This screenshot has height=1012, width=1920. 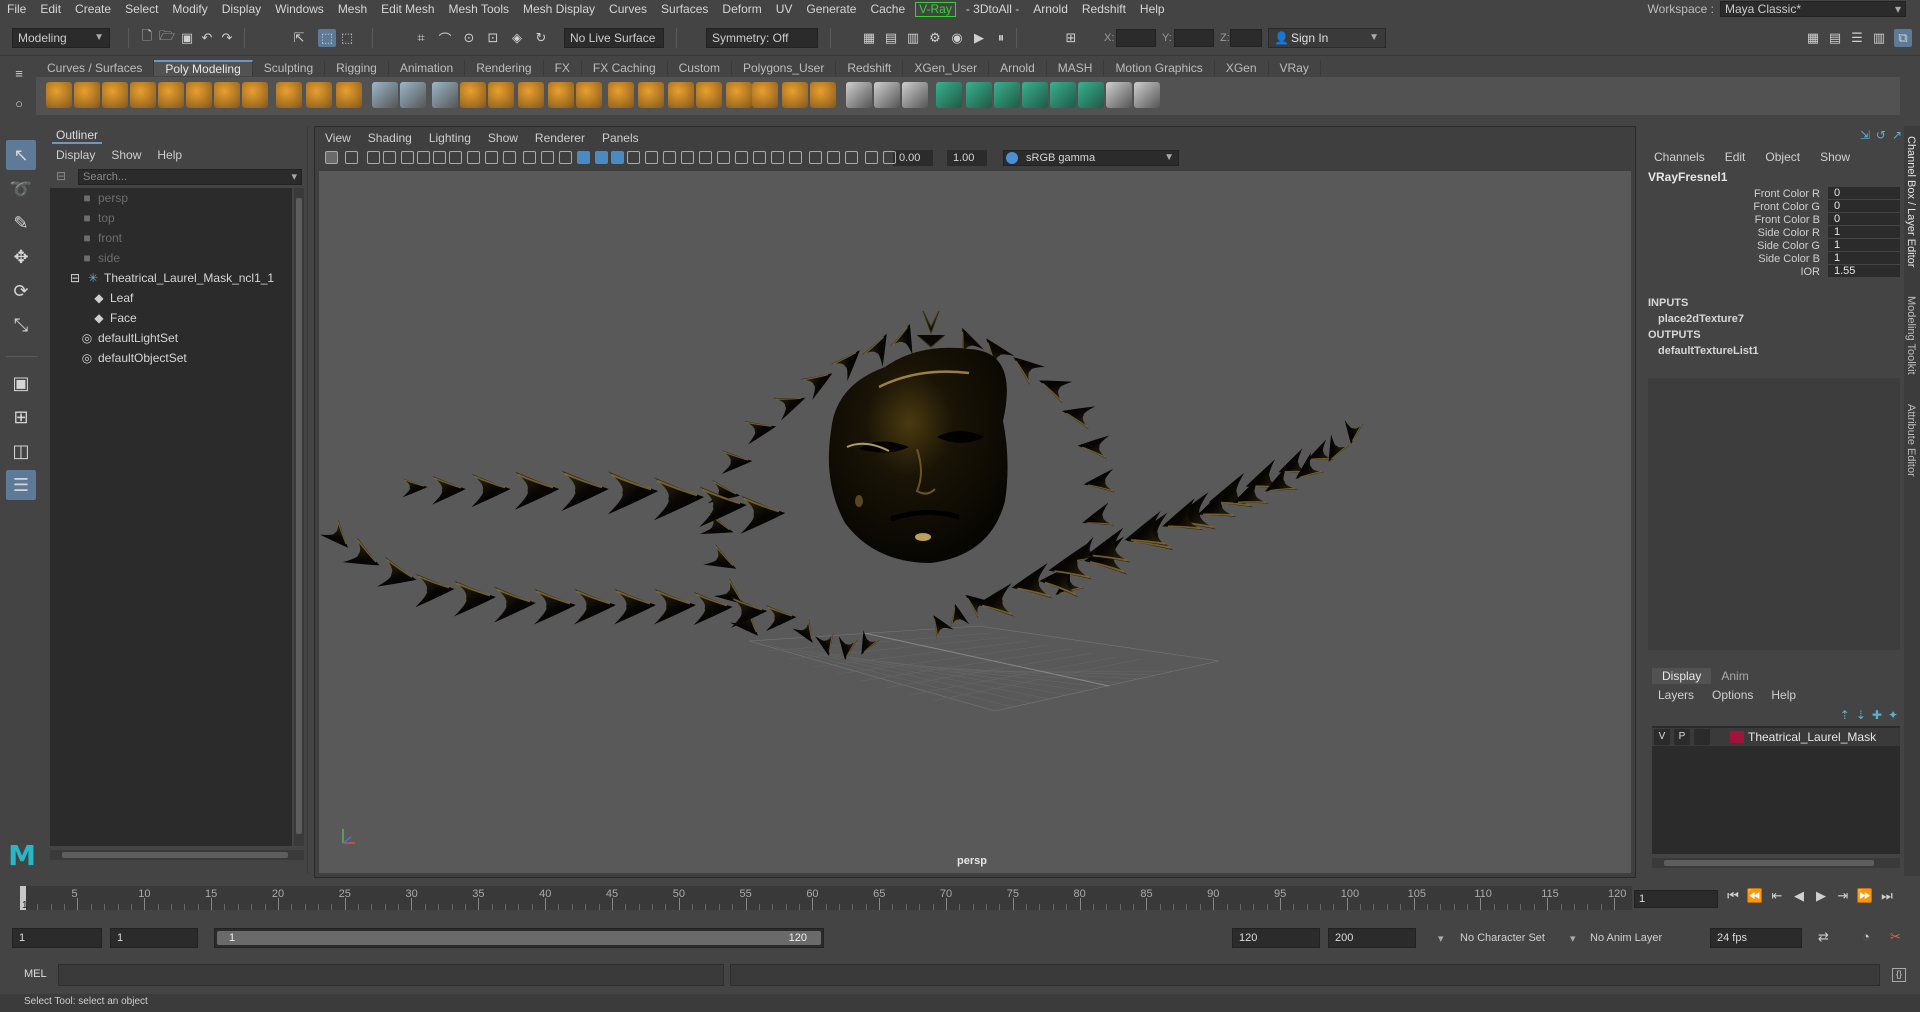 What do you see at coordinates (445, 95) in the screenshot?
I see `combine-icon` at bounding box center [445, 95].